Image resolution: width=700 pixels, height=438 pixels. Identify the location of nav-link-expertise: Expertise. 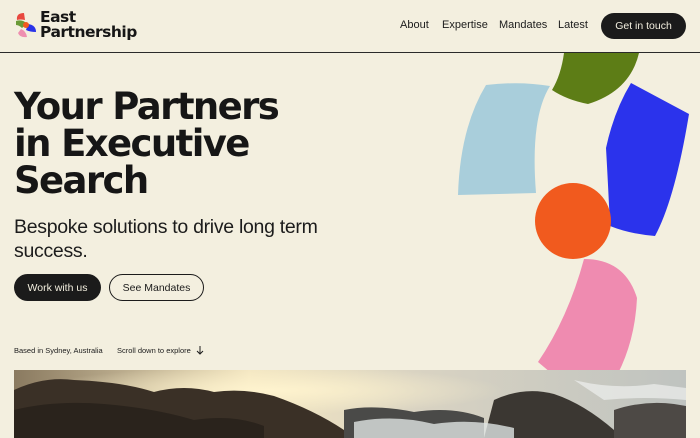
(465, 25).